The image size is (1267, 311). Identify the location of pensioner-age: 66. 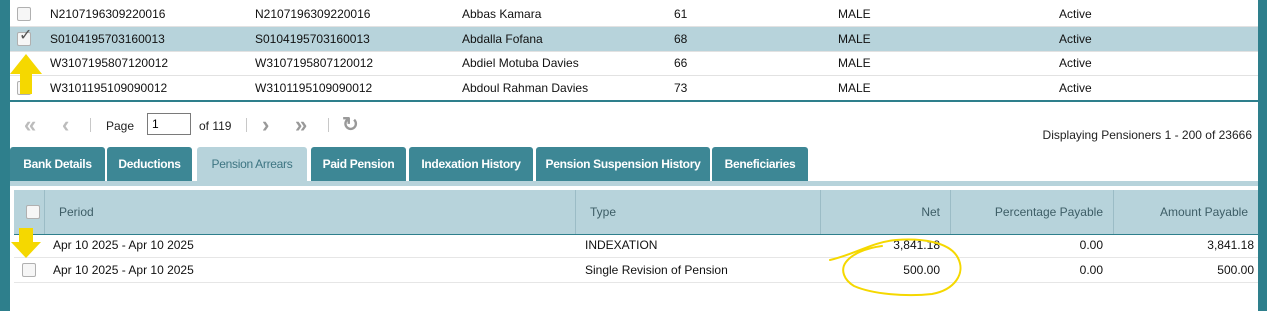
(681, 63).